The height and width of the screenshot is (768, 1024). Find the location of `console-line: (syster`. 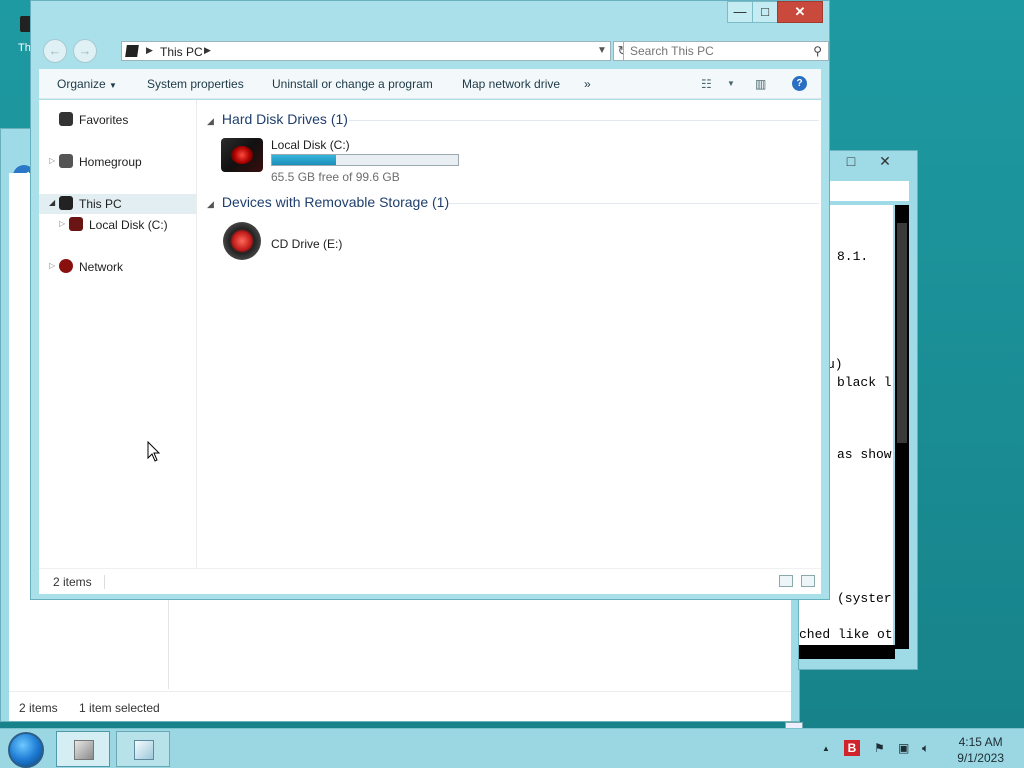

console-line: (syster is located at coordinates (864, 598).